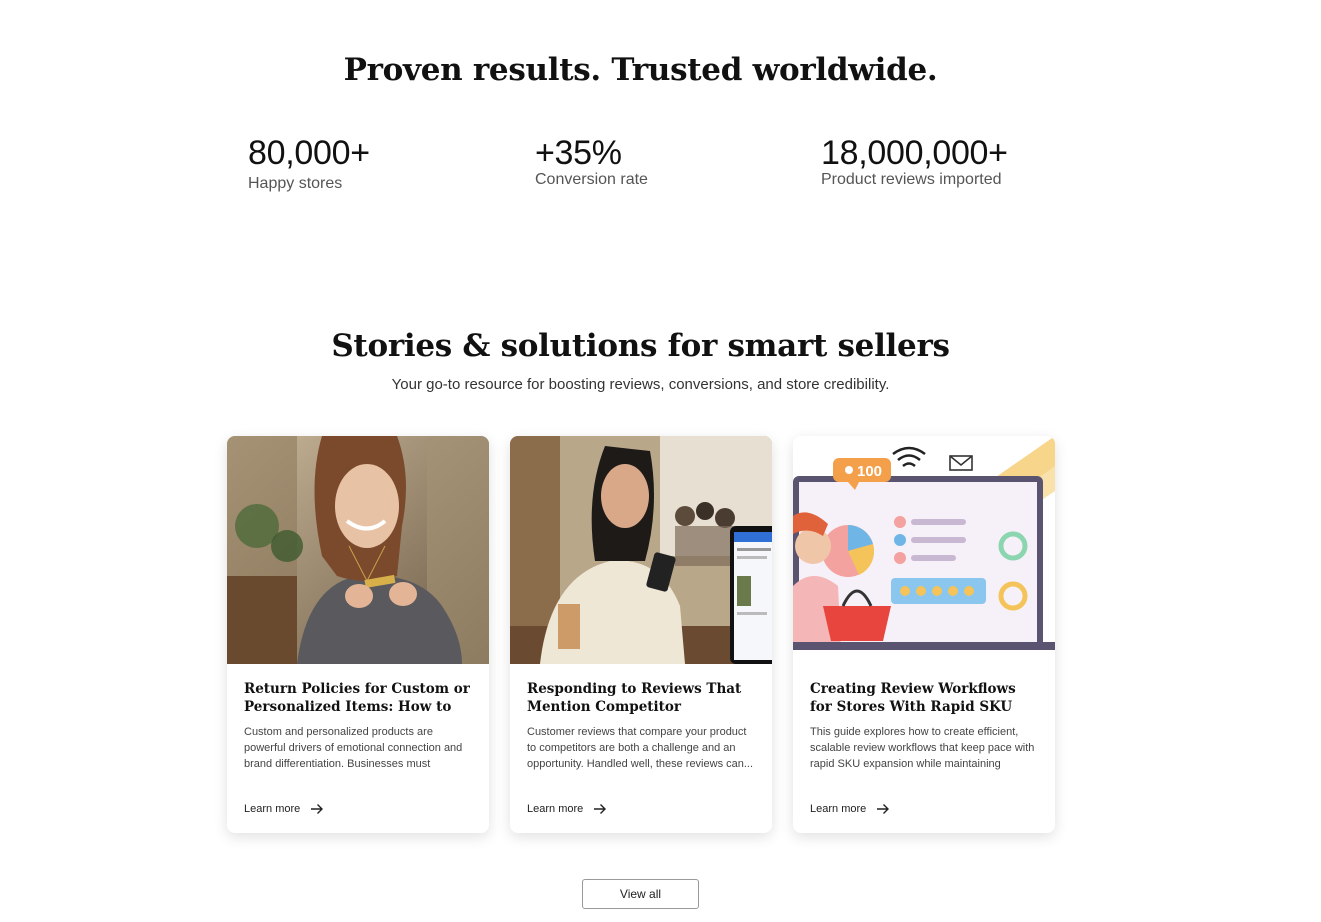 The height and width of the screenshot is (922, 1321). What do you see at coordinates (640, 894) in the screenshot?
I see `view-all-button: View all` at bounding box center [640, 894].